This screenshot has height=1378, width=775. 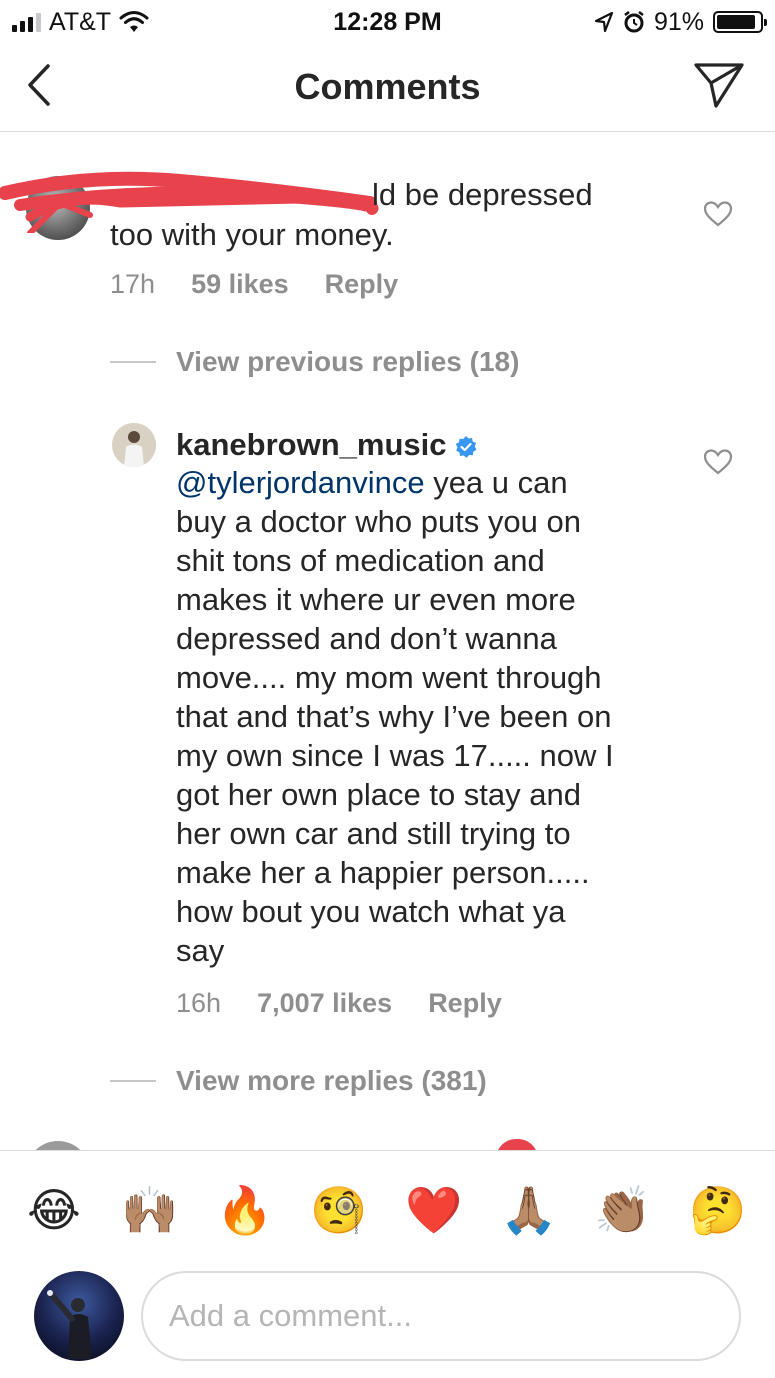 I want to click on avatar-photo, so click(x=79, y=1316).